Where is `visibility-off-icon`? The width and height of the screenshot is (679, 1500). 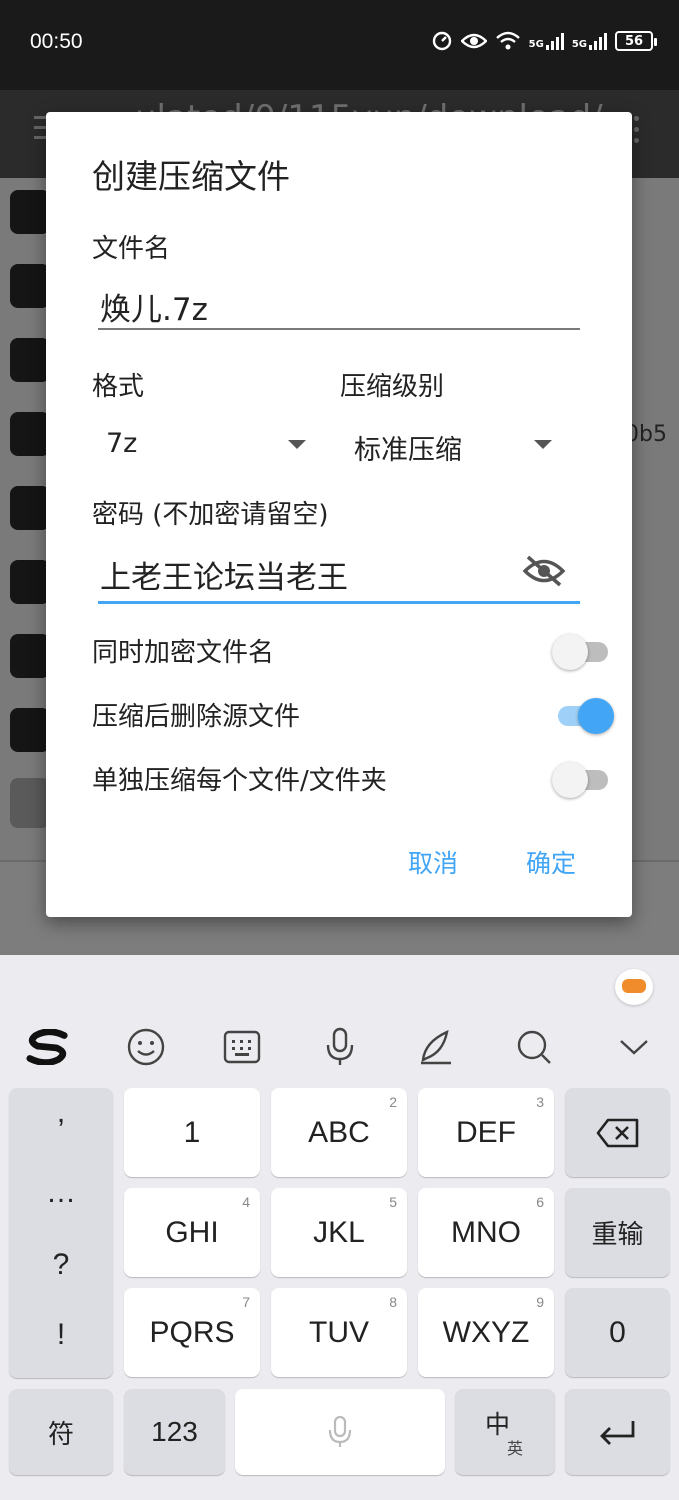
visibility-off-icon is located at coordinates (544, 573).